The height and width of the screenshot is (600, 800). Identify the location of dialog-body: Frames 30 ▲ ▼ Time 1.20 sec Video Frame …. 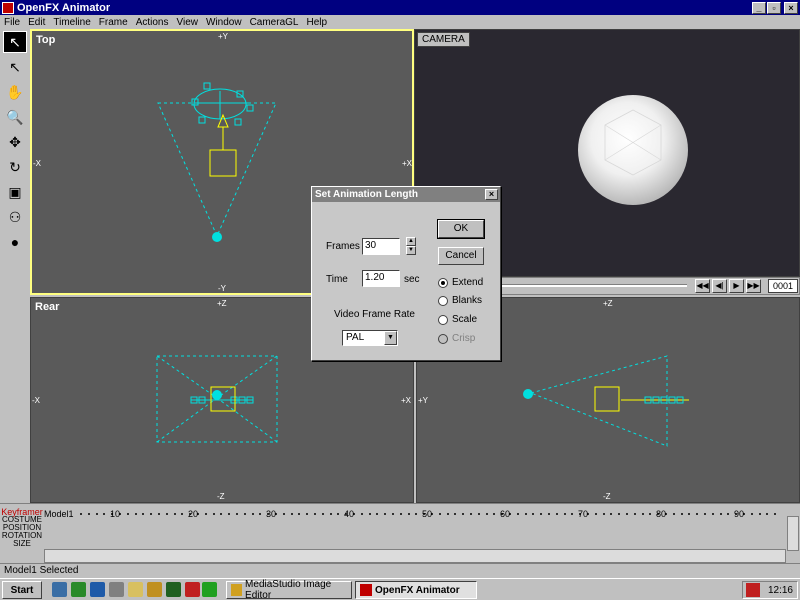
(406, 281).